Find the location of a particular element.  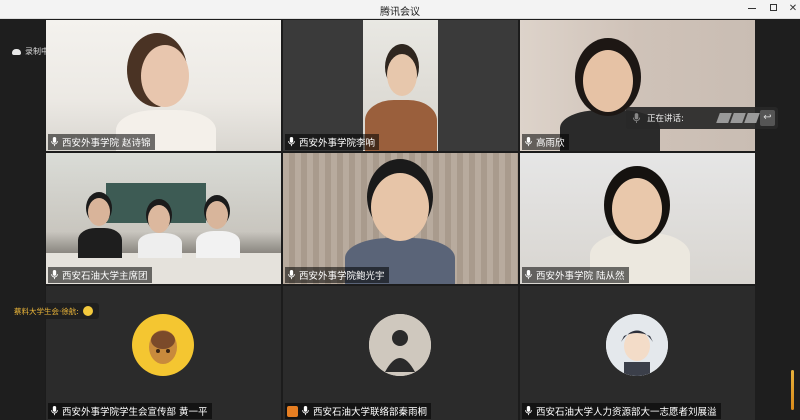

participant-name: 西安石油大学联络部秦雨桐 is located at coordinates (358, 411).